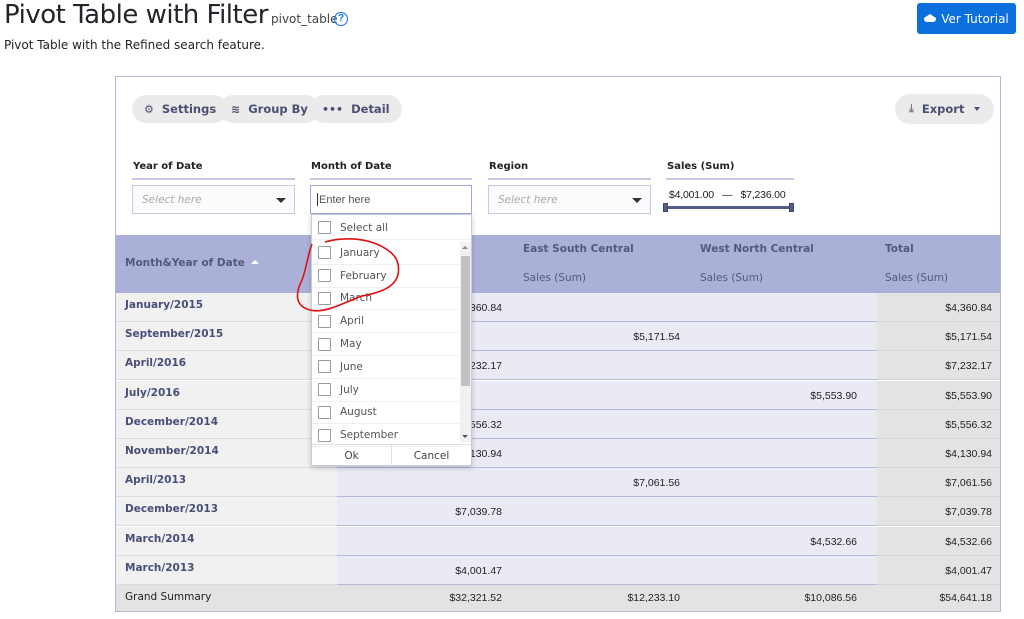  Describe the element at coordinates (236, 109) in the screenshot. I see `layers-icon: ≋` at that location.